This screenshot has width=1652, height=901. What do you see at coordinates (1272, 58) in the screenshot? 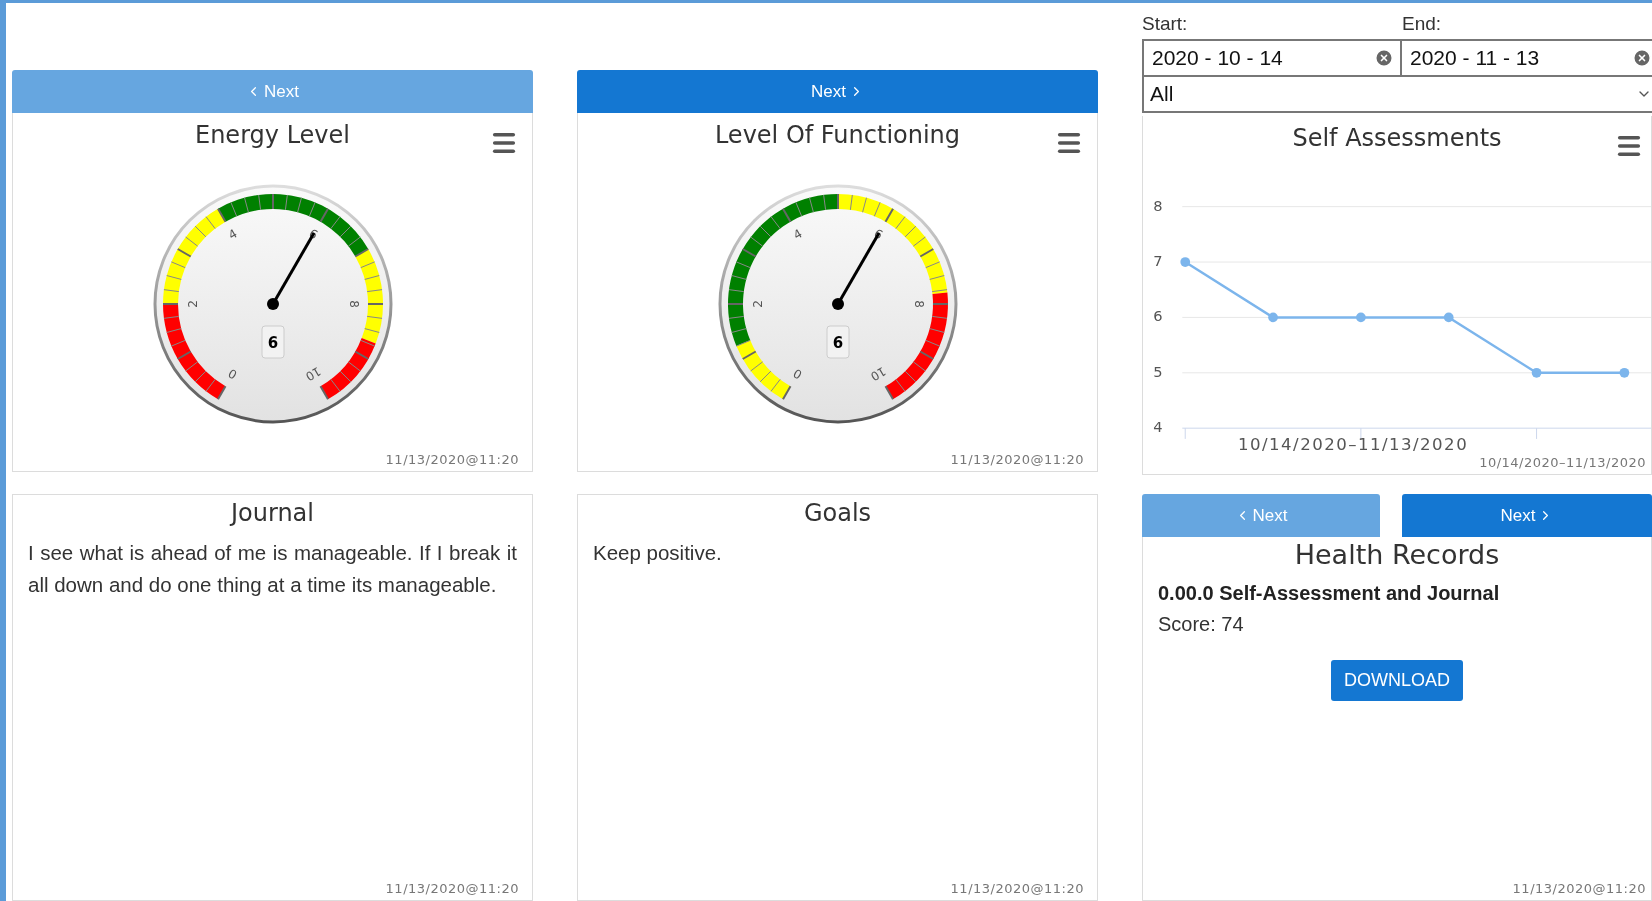
I see `start-date-field: 2020 - 10 - 14` at bounding box center [1272, 58].